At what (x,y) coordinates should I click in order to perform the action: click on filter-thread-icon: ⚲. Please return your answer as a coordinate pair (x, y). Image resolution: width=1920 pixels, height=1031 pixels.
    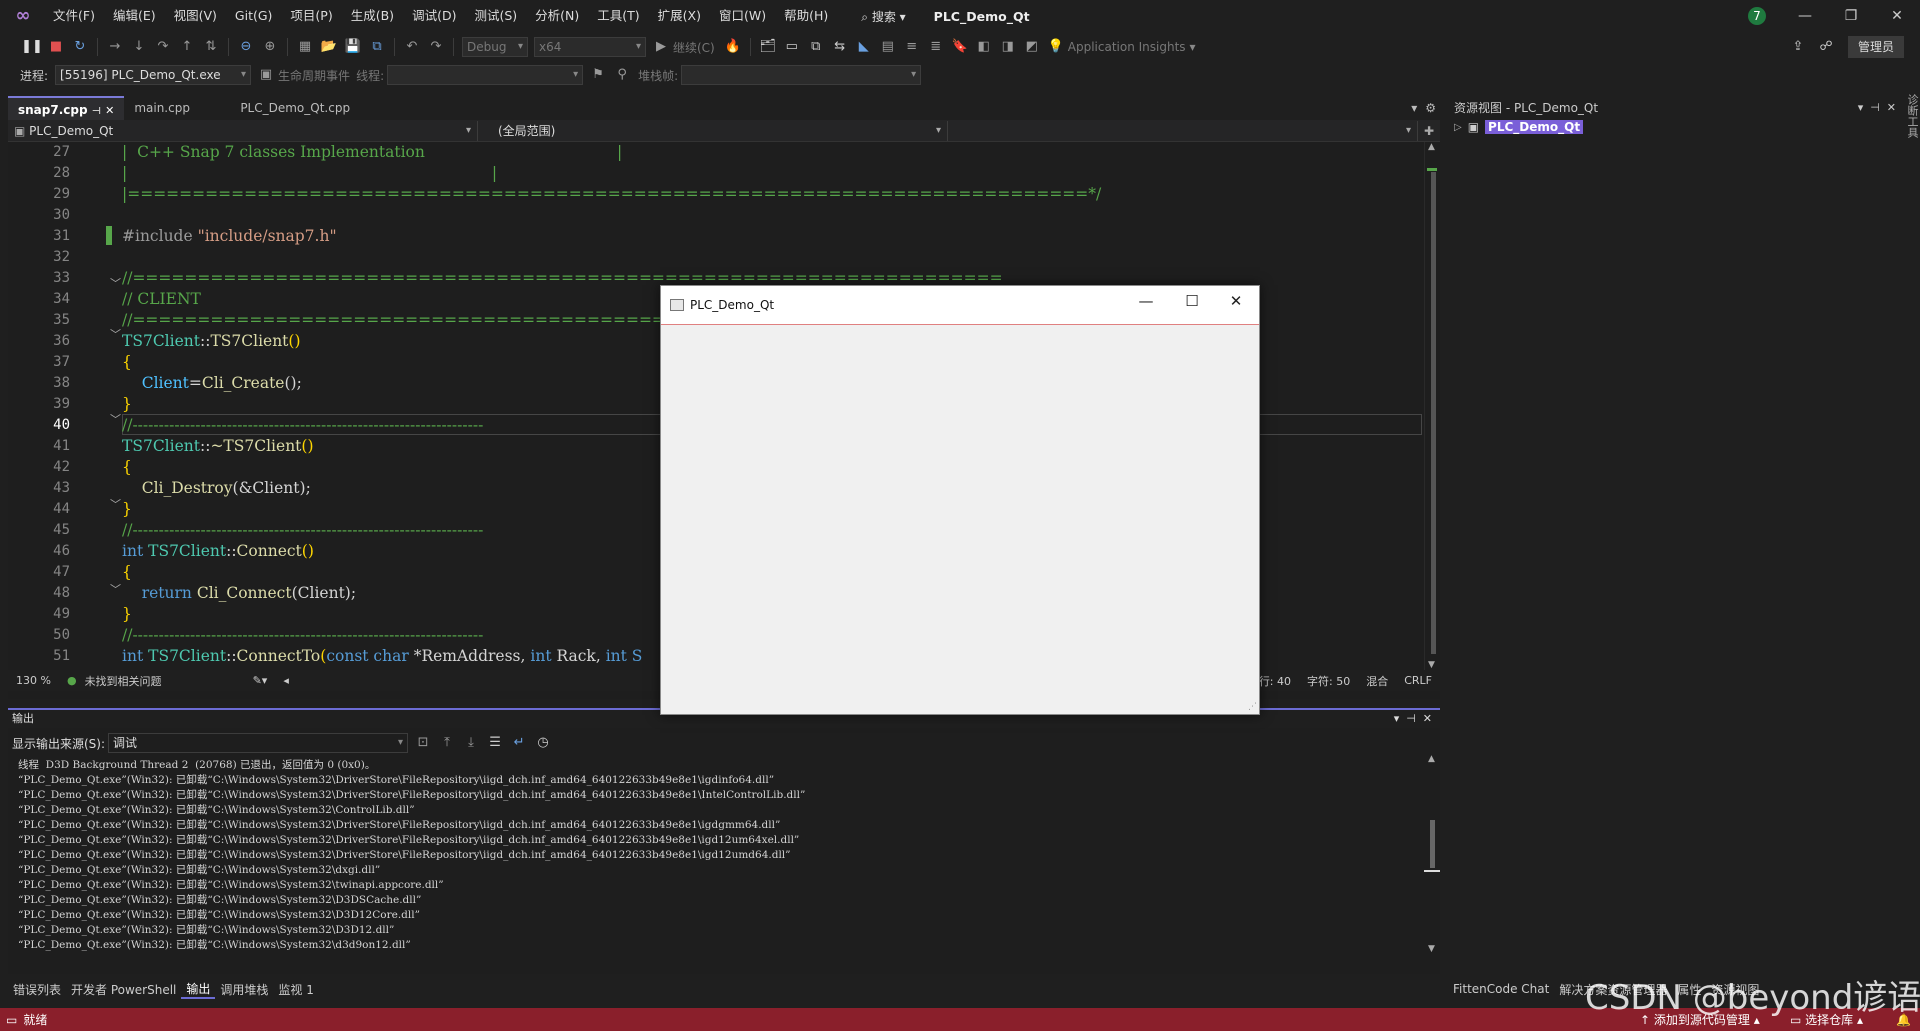
    Looking at the image, I should click on (622, 75).